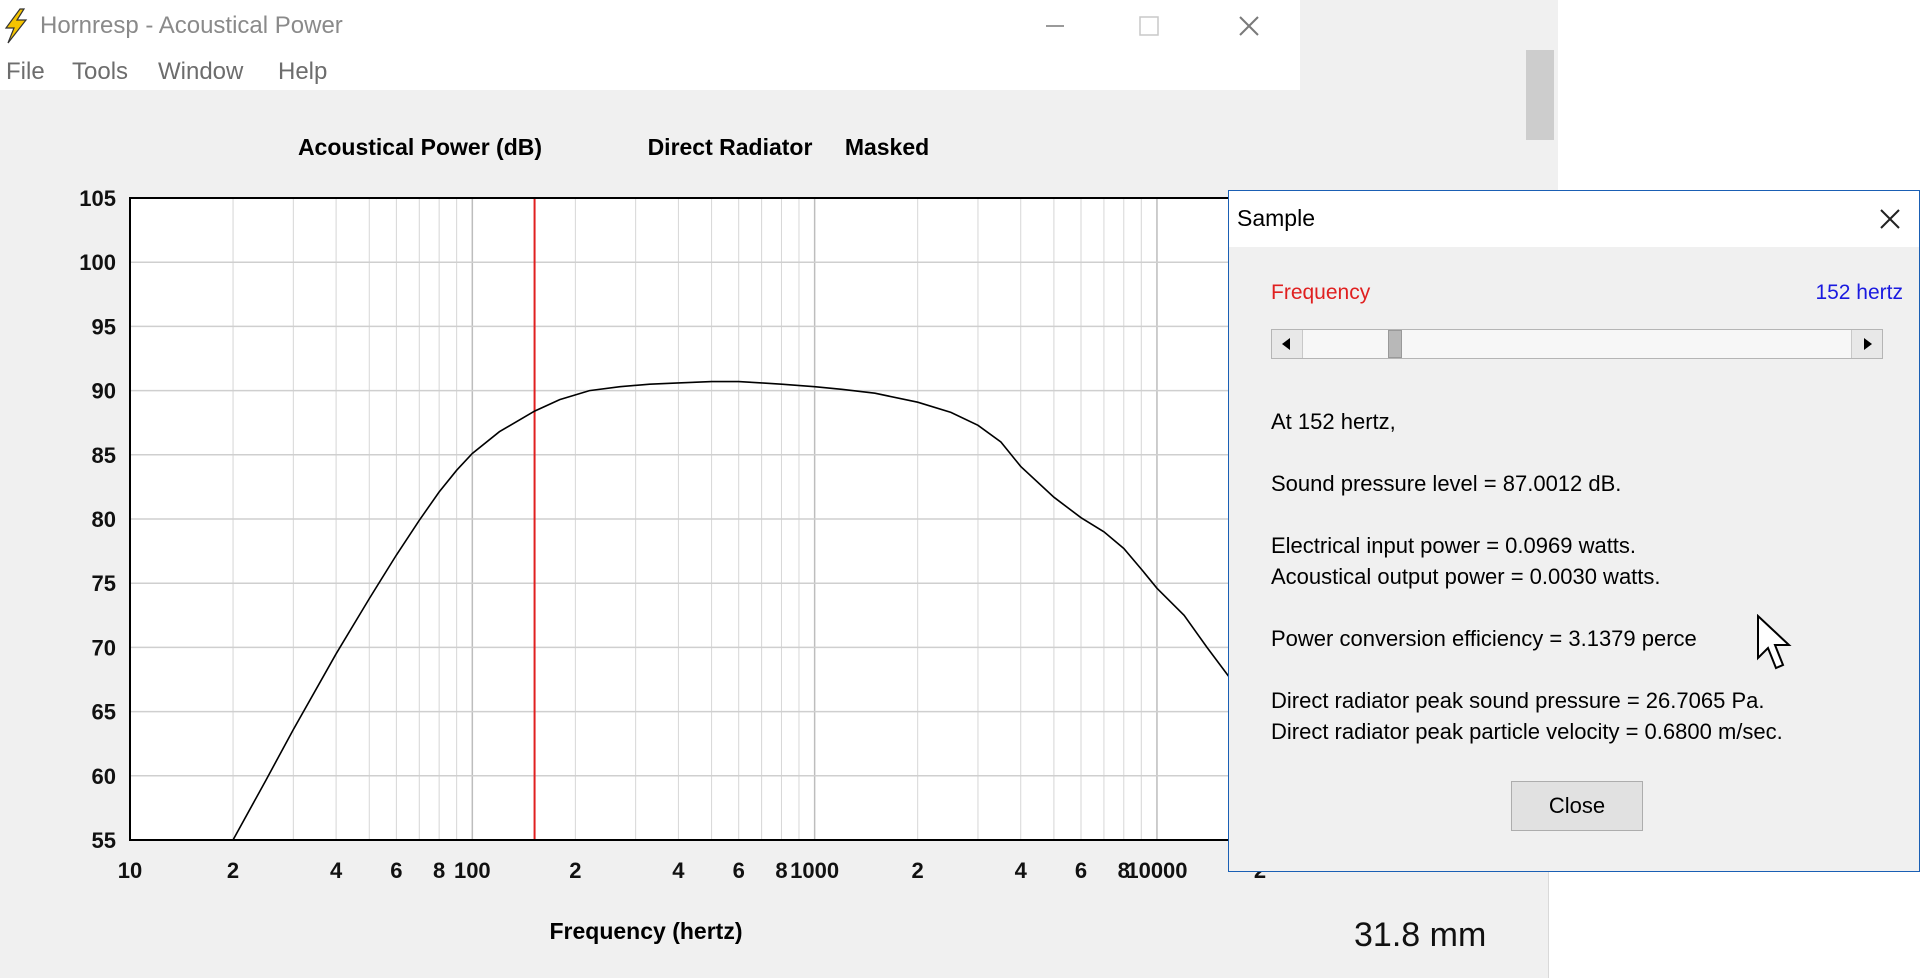 The height and width of the screenshot is (978, 1920). What do you see at coordinates (646, 931) in the screenshot?
I see `x-axis-label: Frequency (hertz)` at bounding box center [646, 931].